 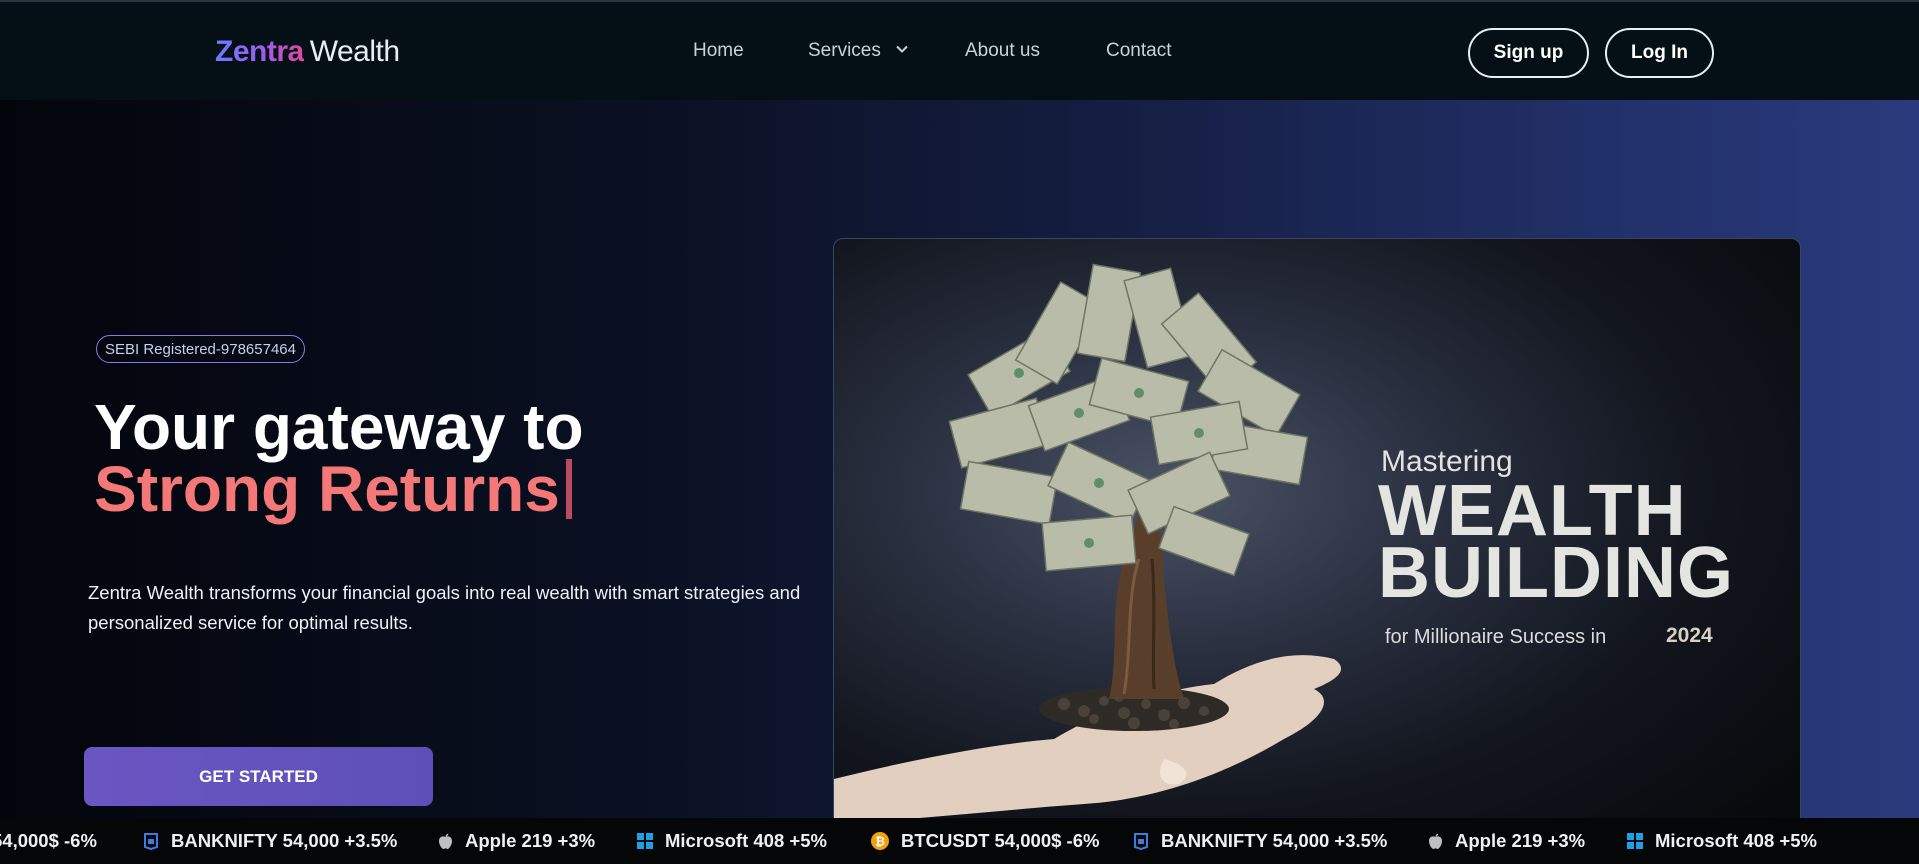 What do you see at coordinates (1556, 573) in the screenshot?
I see `banner-building-text: BUILDING` at bounding box center [1556, 573].